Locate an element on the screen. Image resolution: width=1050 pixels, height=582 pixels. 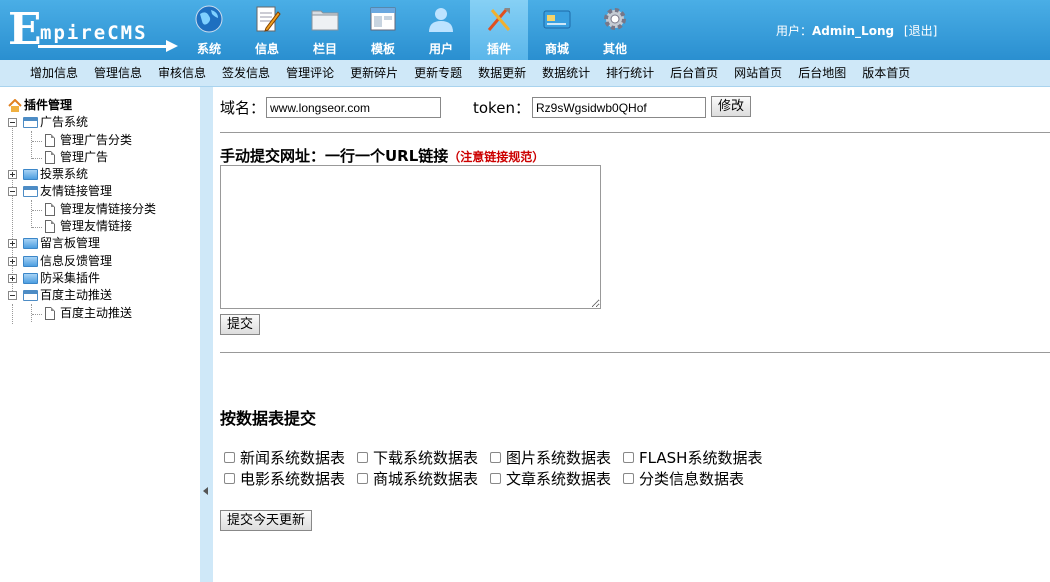
table-checkbox-row: 电影系统数据表 商城系统数据表 文章系统数据表 分类信息数据表 is located at coordinates (490, 478).